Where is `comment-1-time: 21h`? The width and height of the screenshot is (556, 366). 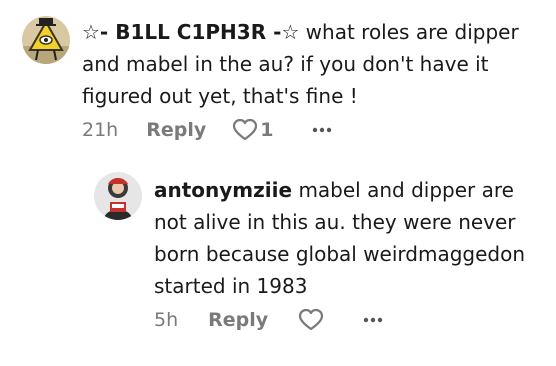
comment-1-time: 21h is located at coordinates (100, 130).